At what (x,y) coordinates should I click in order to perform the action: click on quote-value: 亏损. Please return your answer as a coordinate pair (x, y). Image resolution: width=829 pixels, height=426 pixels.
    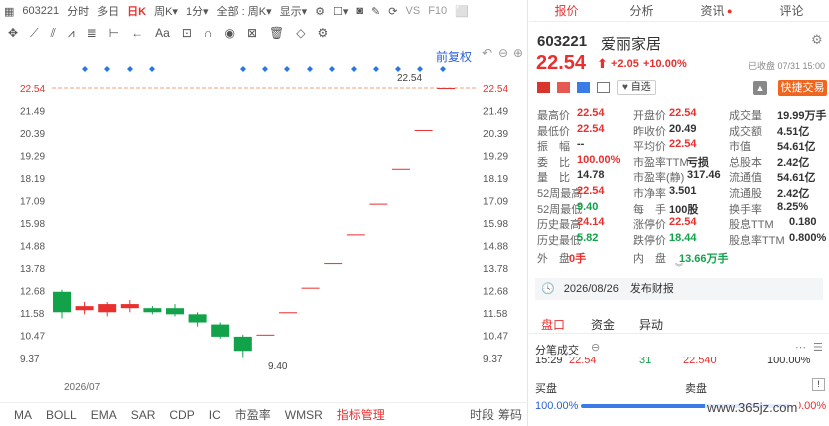
    Looking at the image, I should click on (698, 162).